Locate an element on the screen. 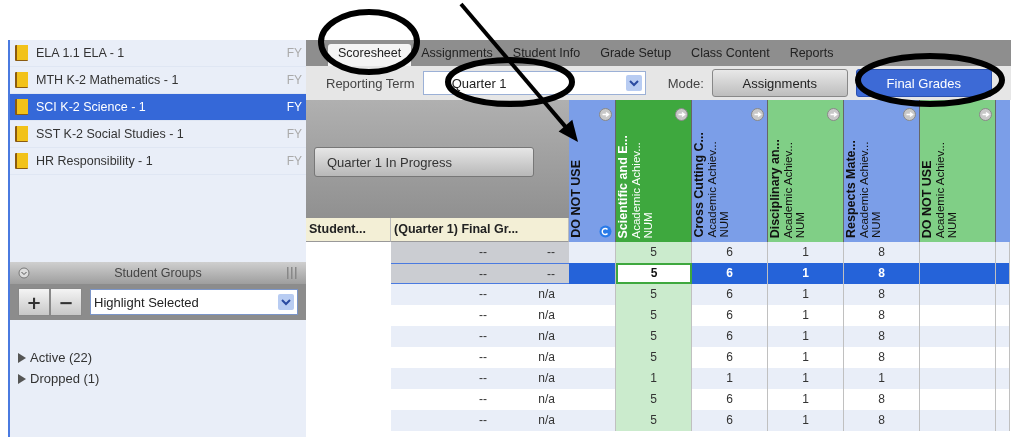 The width and height of the screenshot is (1011, 437). add-button: + is located at coordinates (34, 302).